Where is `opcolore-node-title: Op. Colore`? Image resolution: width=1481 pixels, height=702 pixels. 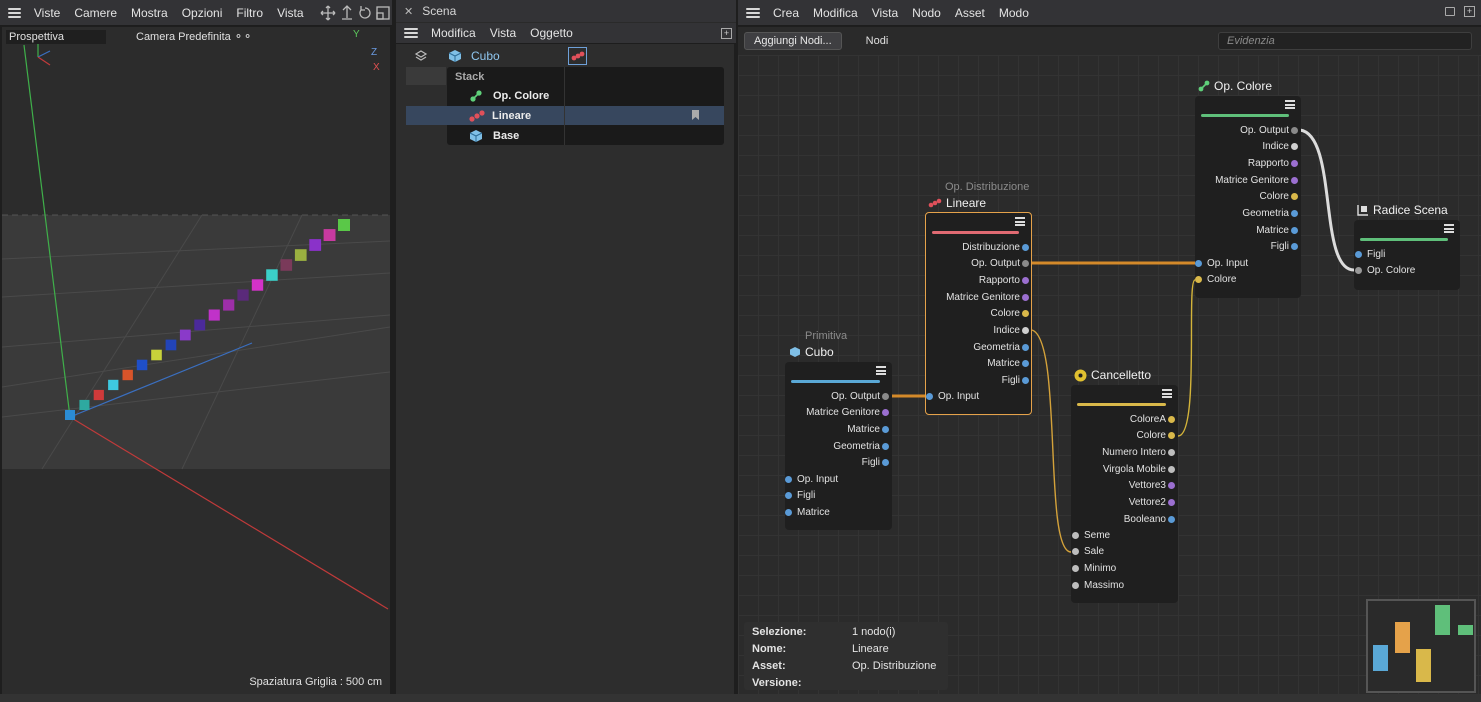
opcolore-node-title: Op. Colore is located at coordinates (1235, 86).